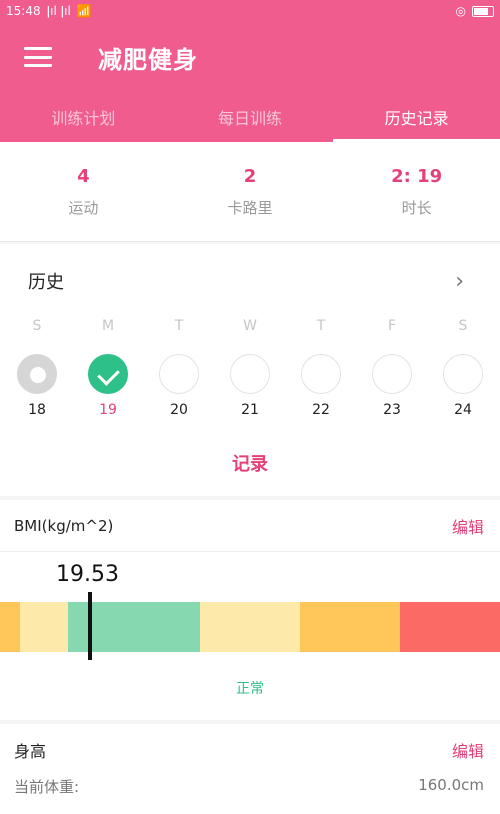  I want to click on bmi-status: 正常, so click(250, 689).